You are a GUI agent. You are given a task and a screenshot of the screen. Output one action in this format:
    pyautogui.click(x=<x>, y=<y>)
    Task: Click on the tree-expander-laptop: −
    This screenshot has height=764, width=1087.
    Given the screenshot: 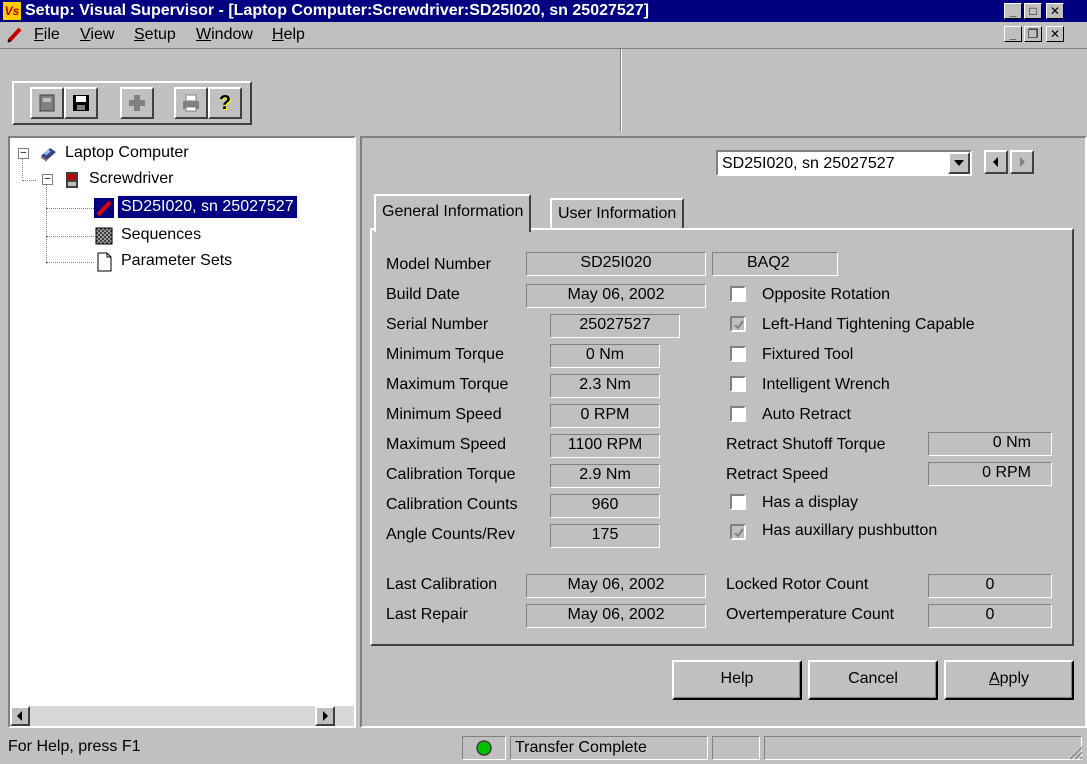 What is the action you would take?
    pyautogui.click(x=23, y=153)
    